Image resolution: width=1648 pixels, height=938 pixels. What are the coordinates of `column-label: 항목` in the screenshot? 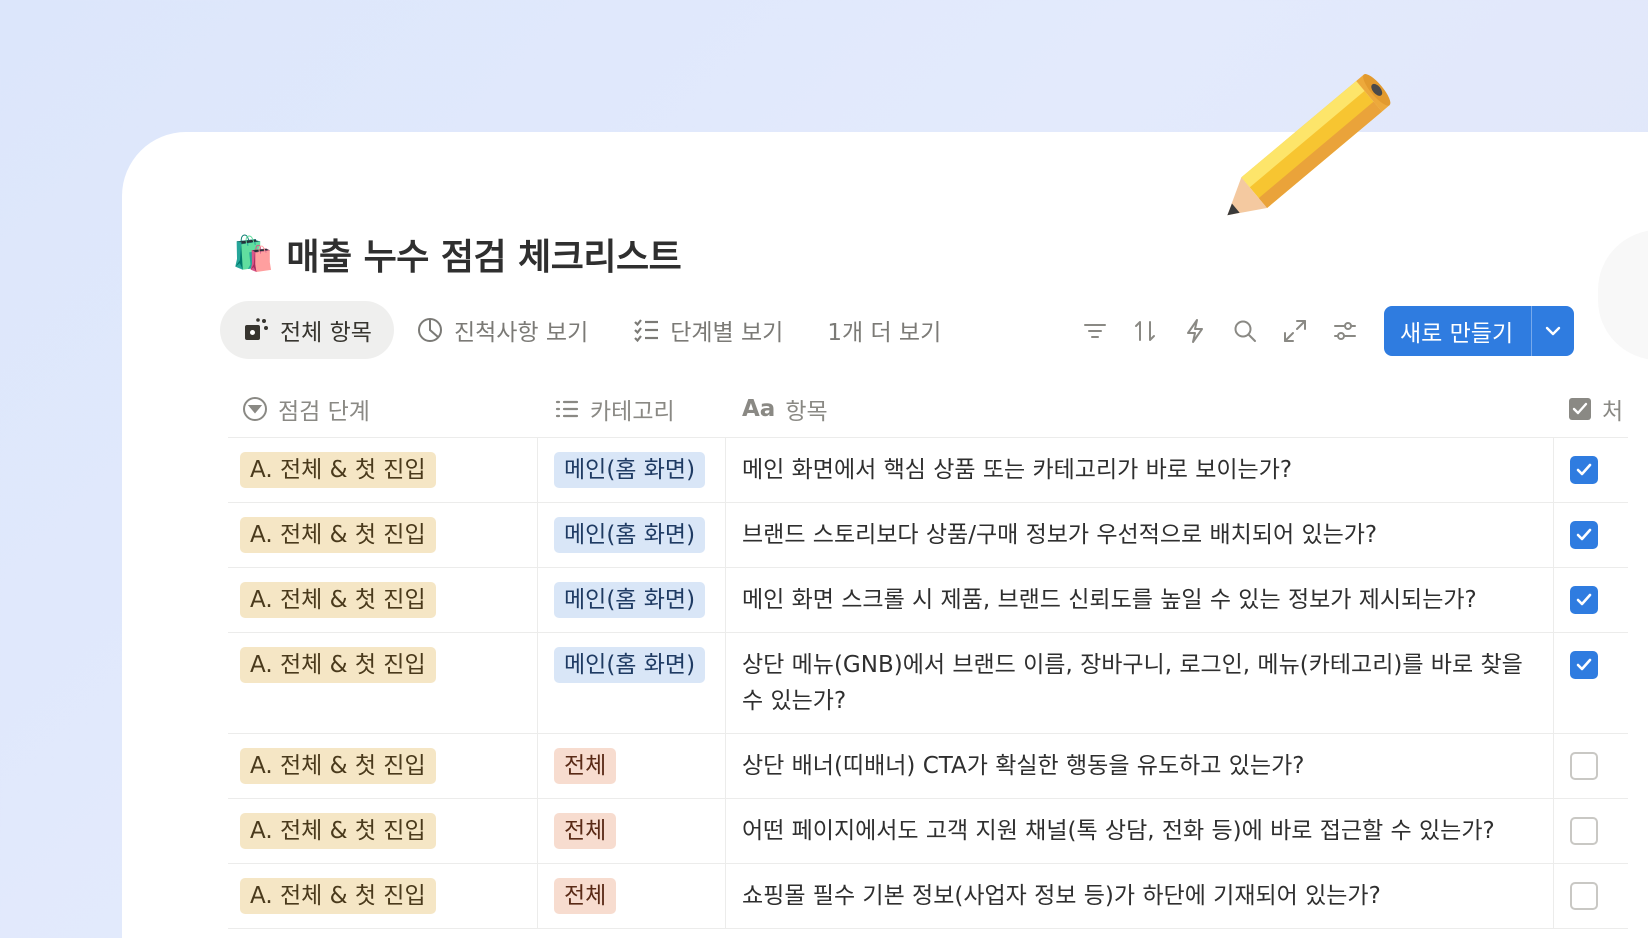 It's located at (806, 411).